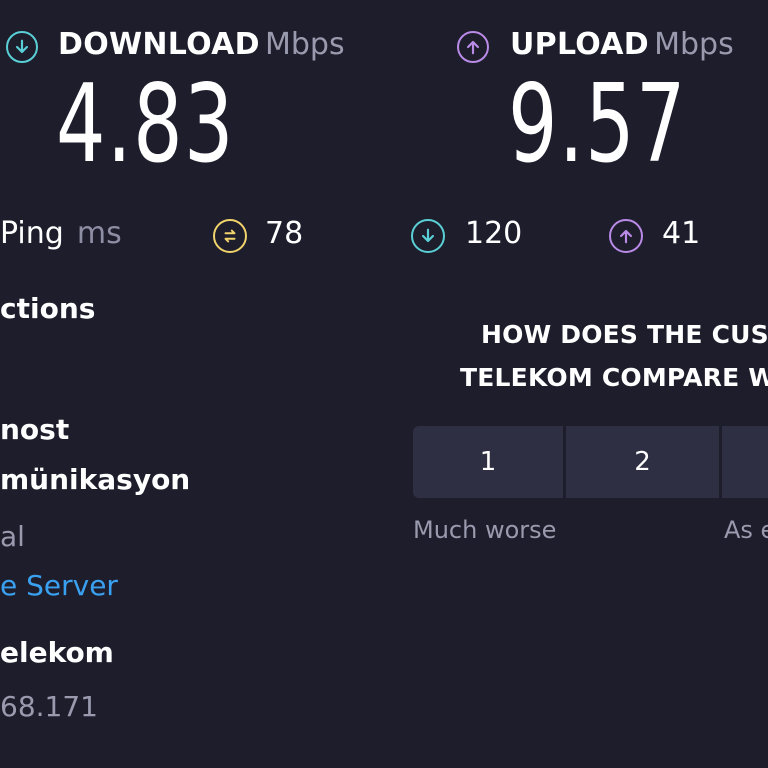  What do you see at coordinates (626, 236) in the screenshot?
I see `ping-upload-icon` at bounding box center [626, 236].